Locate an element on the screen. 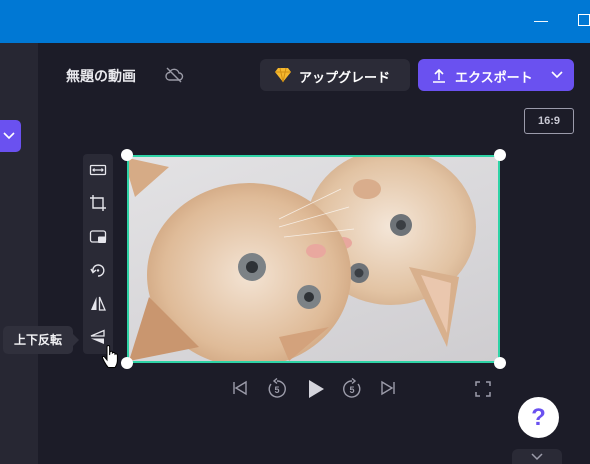 Image resolution: width=590 pixels, height=464 pixels. resize-handle-bottom-left is located at coordinates (127, 363).